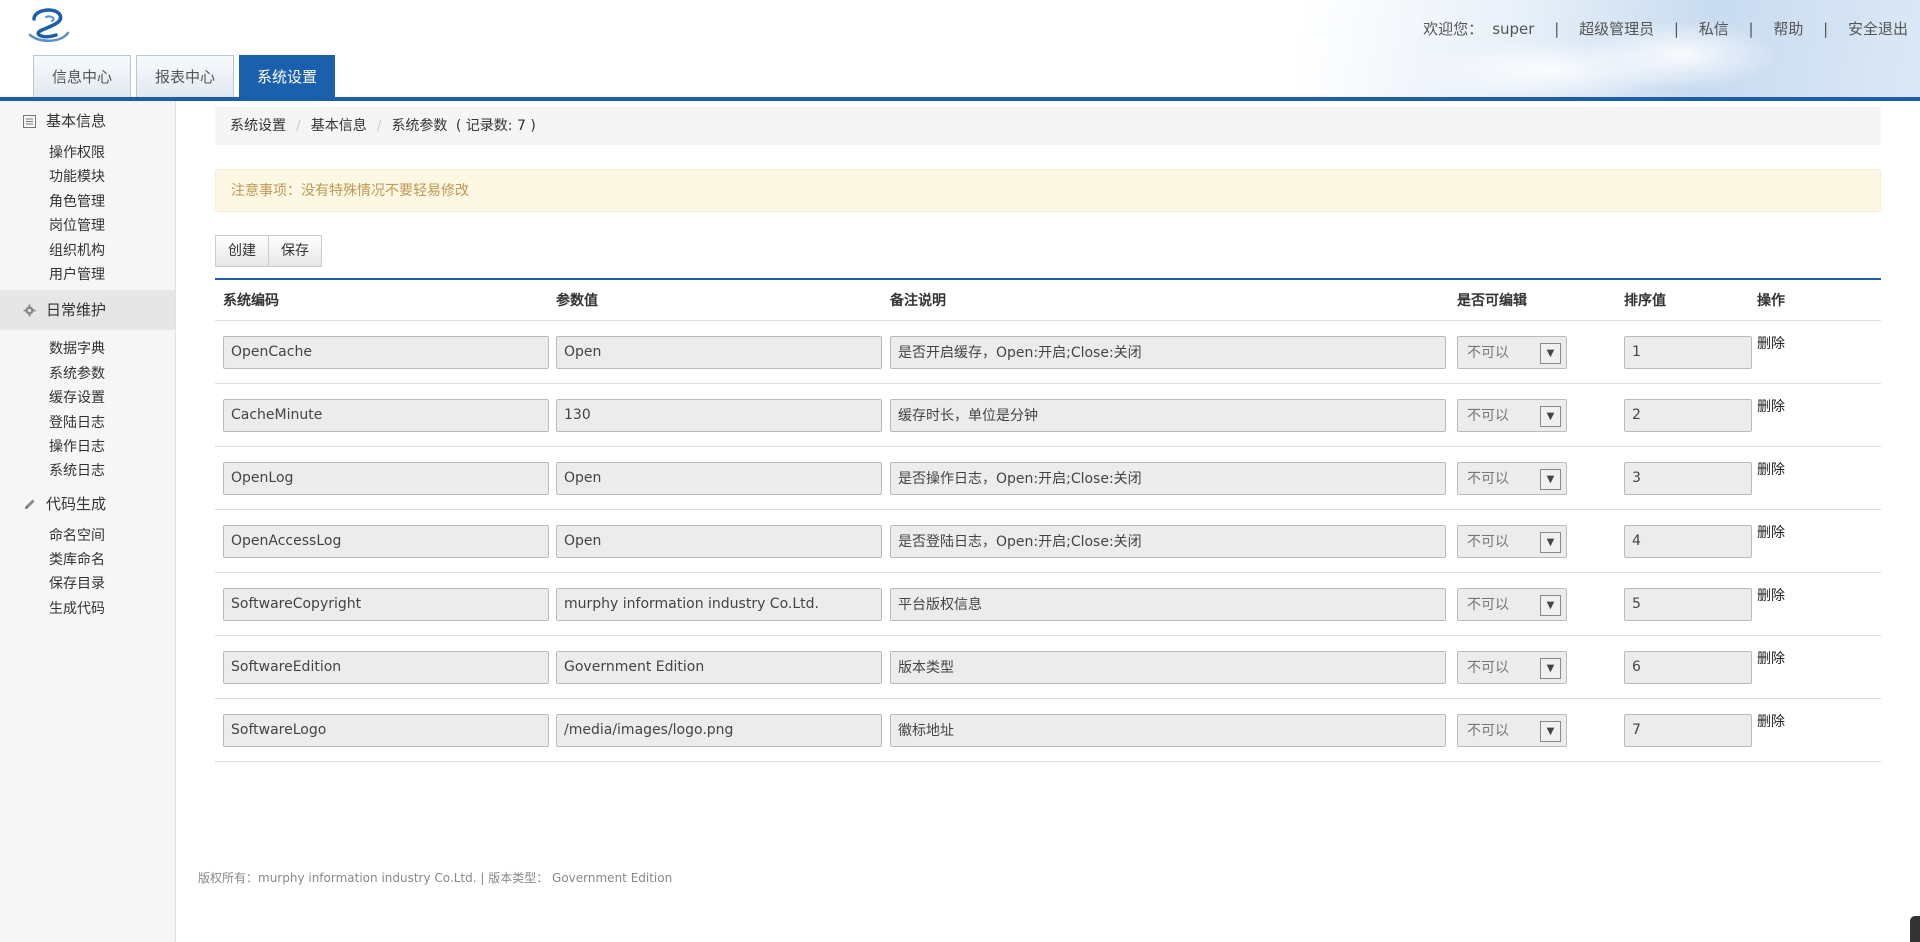 This screenshot has width=1920, height=942. I want to click on sidebar-item-operation-log: 操作日志, so click(87, 447).